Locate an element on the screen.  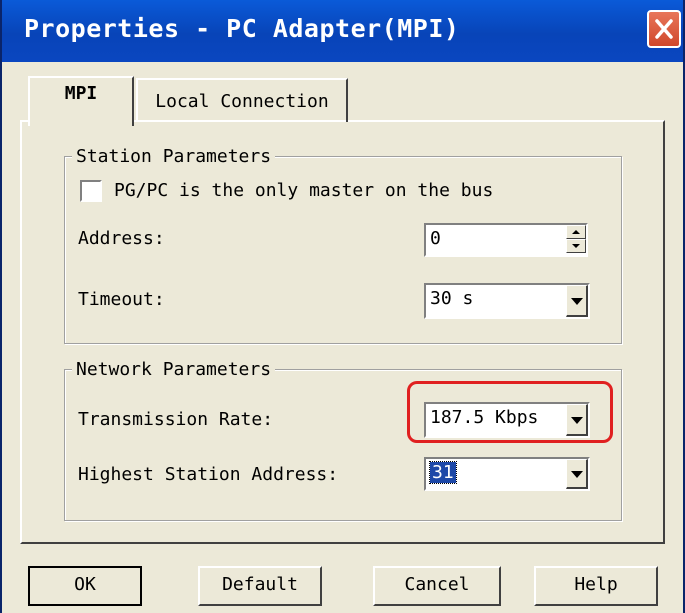
highest-station-address-label: Highest Station Address: is located at coordinates (208, 474).